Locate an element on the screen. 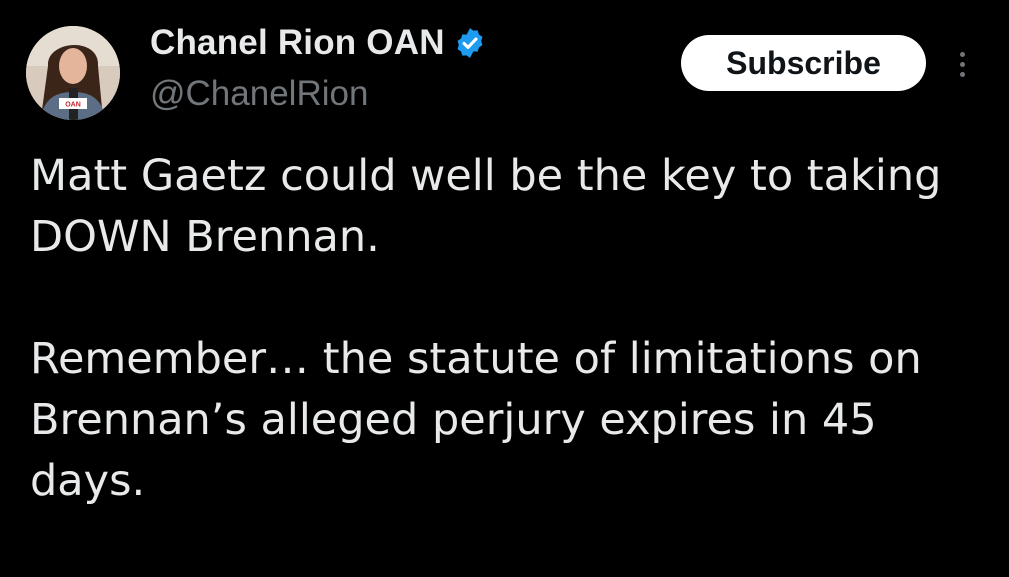 This screenshot has width=1009, height=577. display-name-row: Chanel Rion OAN is located at coordinates (318, 43).